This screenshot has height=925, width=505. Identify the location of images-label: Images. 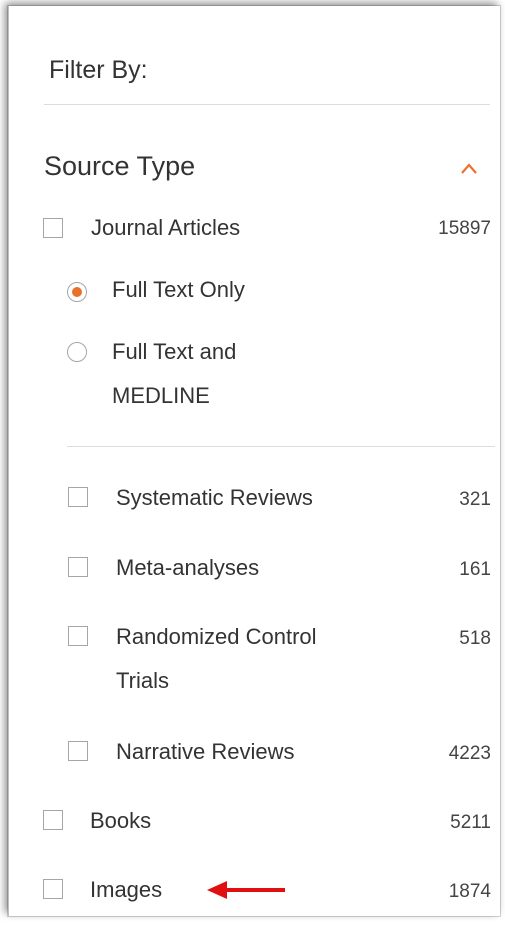
(126, 889).